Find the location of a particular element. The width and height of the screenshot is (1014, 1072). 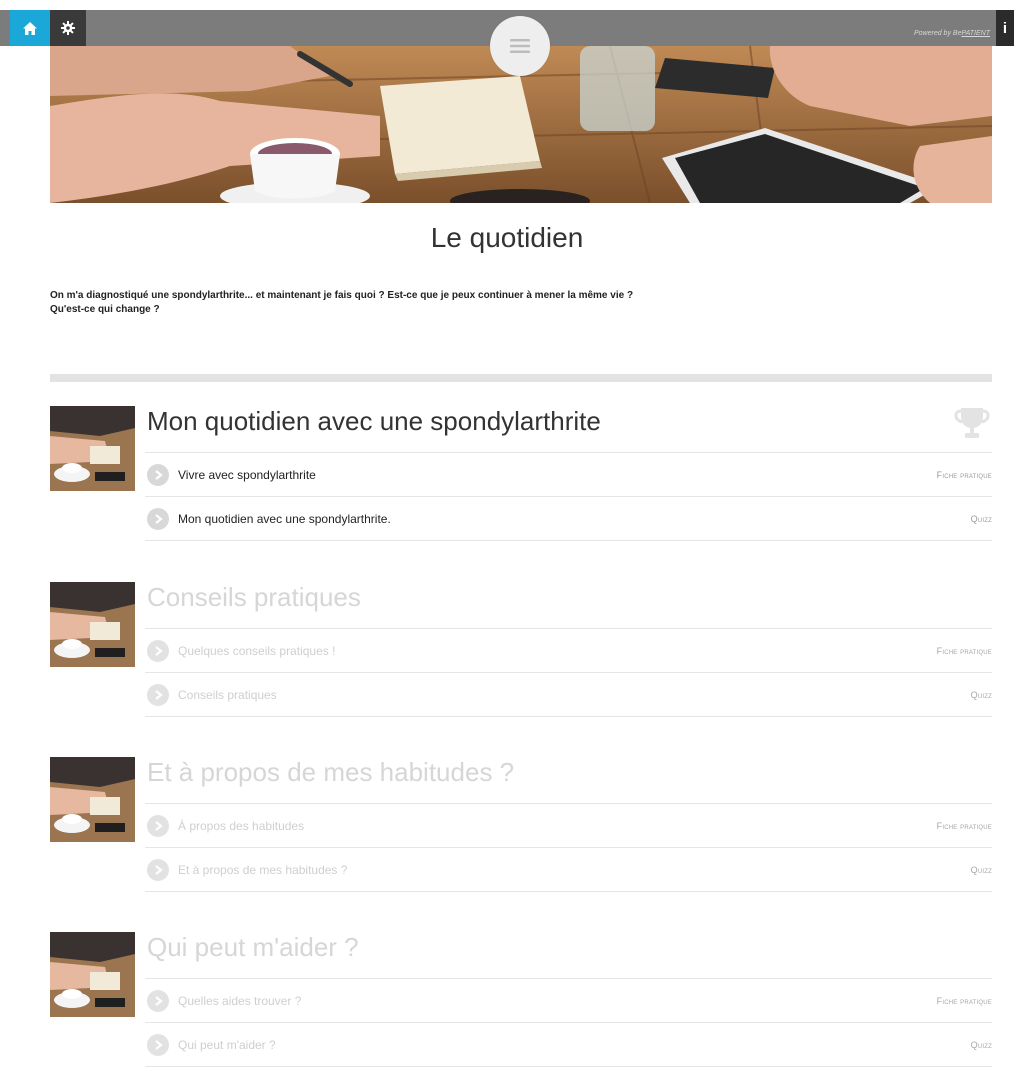

powered-by-brand: PATIENT is located at coordinates (975, 33).